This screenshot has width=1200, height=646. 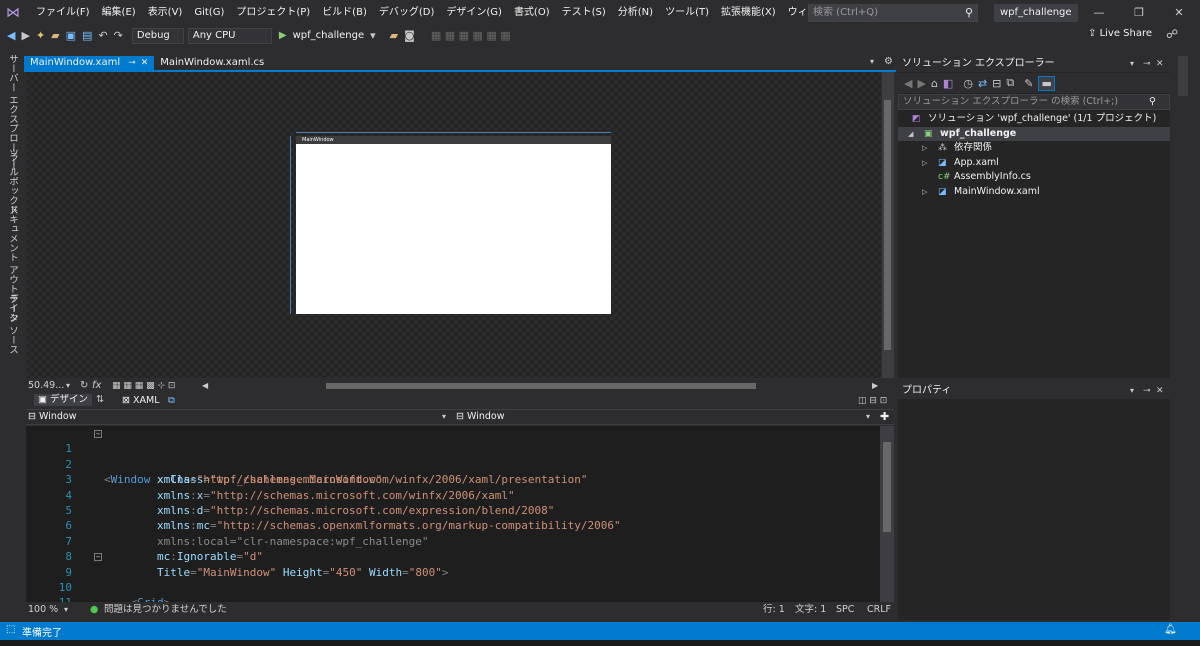 I want to click on menu-edit: 編集(E), so click(x=119, y=13).